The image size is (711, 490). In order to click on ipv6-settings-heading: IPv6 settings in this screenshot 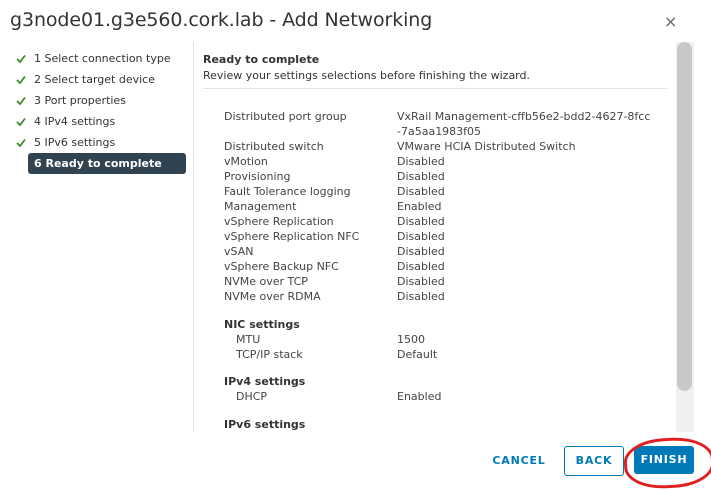, I will do `click(265, 424)`.